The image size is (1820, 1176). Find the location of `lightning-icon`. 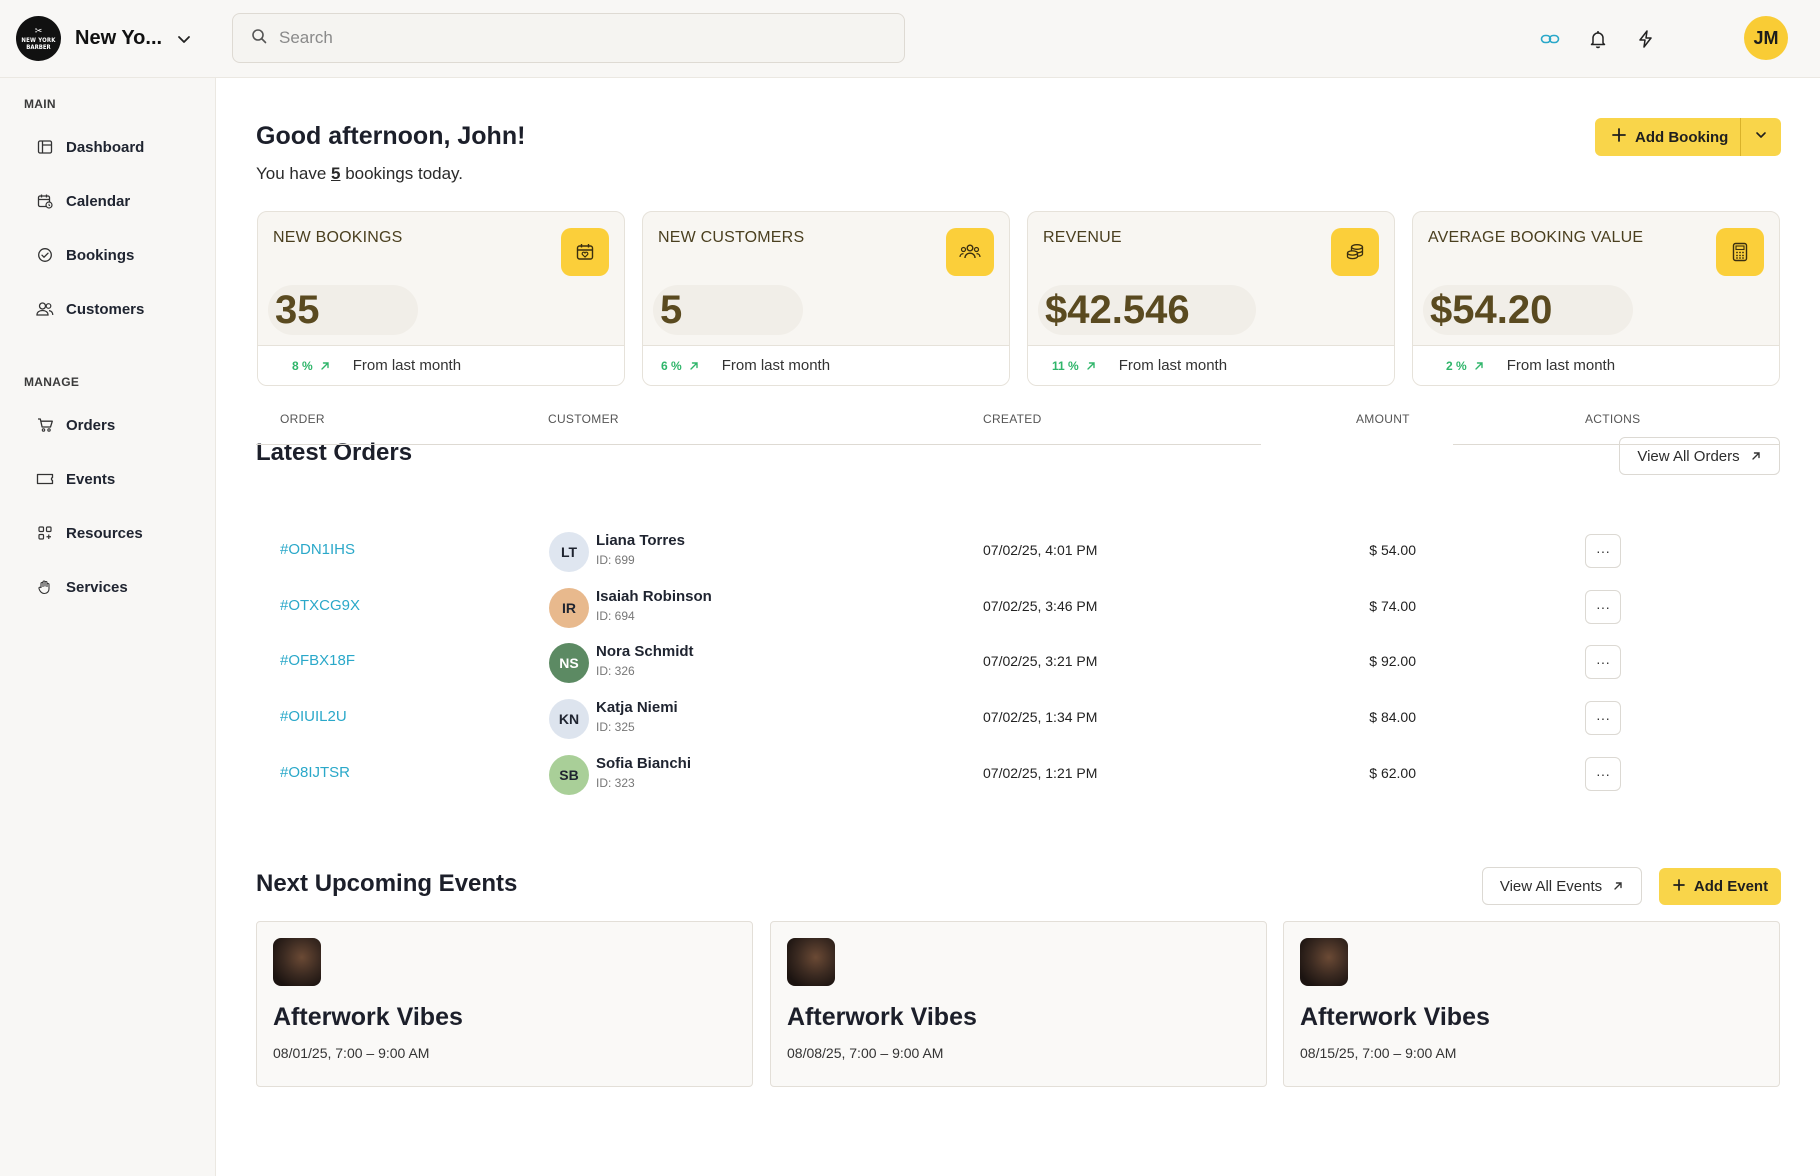

lightning-icon is located at coordinates (1646, 39).